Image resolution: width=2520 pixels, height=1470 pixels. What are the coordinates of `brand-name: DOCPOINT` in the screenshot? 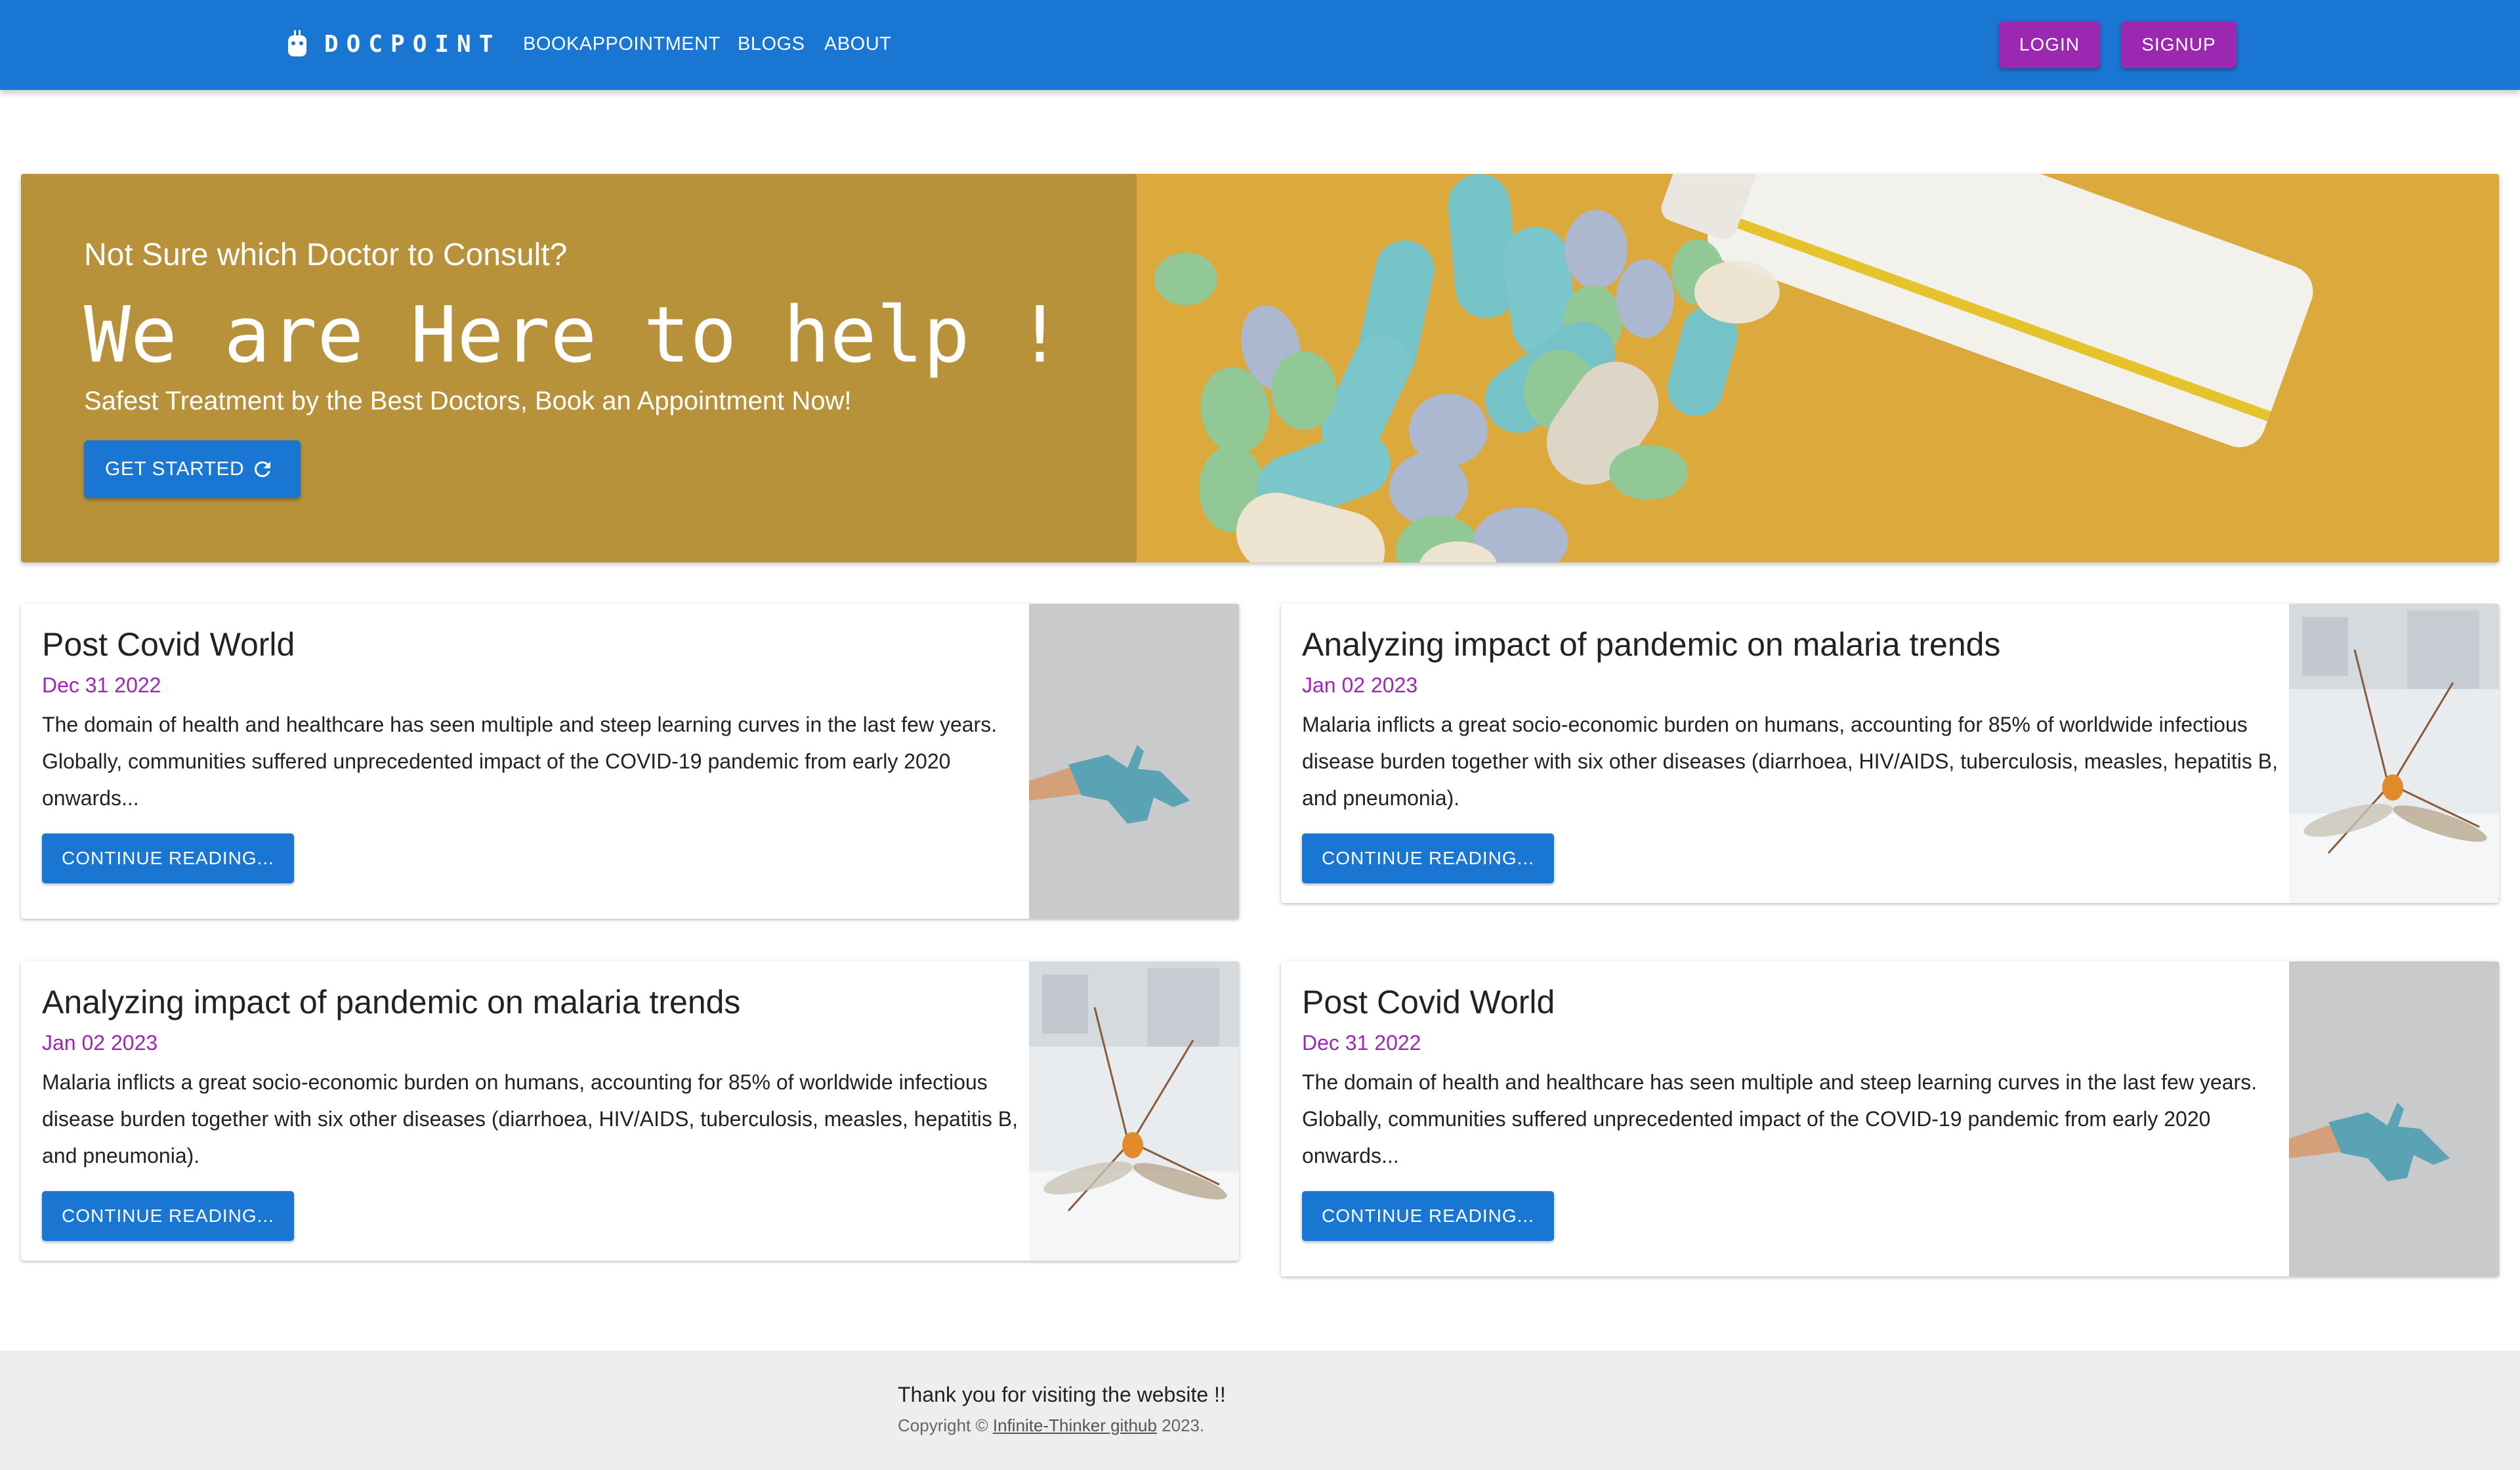 It's located at (412, 44).